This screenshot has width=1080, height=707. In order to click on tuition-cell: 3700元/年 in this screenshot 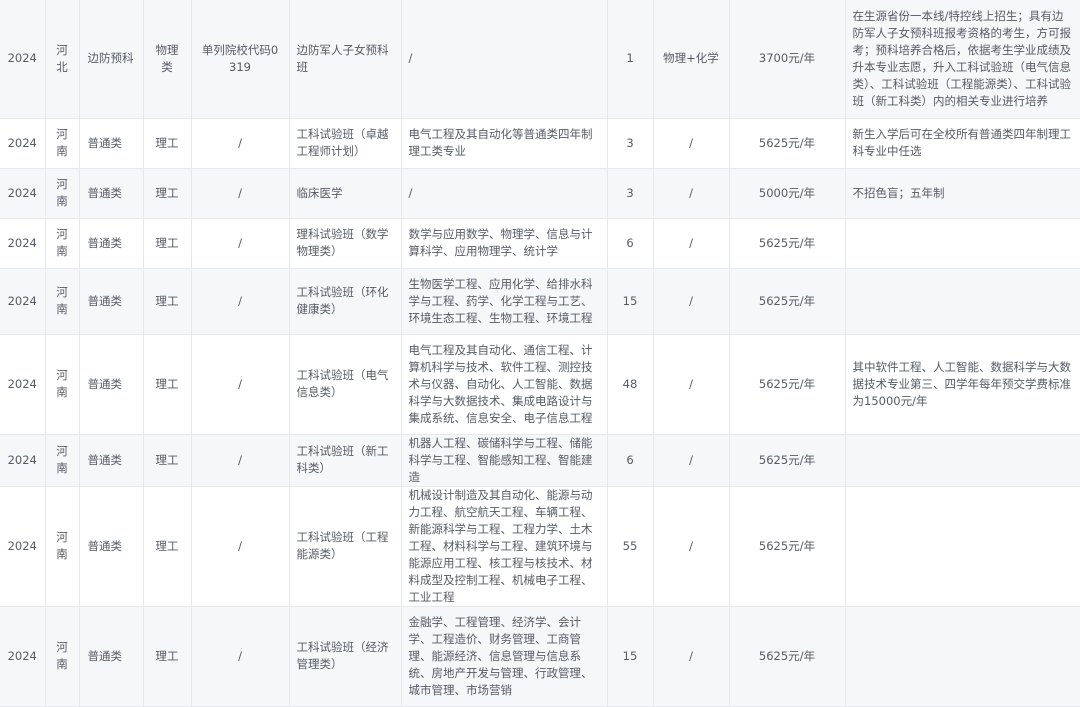, I will do `click(787, 59)`.